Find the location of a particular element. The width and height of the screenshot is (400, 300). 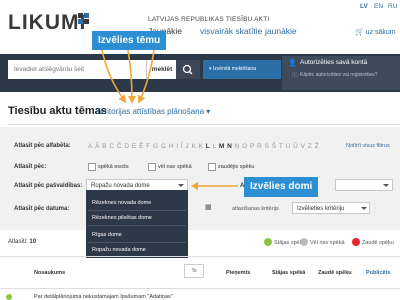

nav-newest: jaunākie is located at coordinates (281, 31).